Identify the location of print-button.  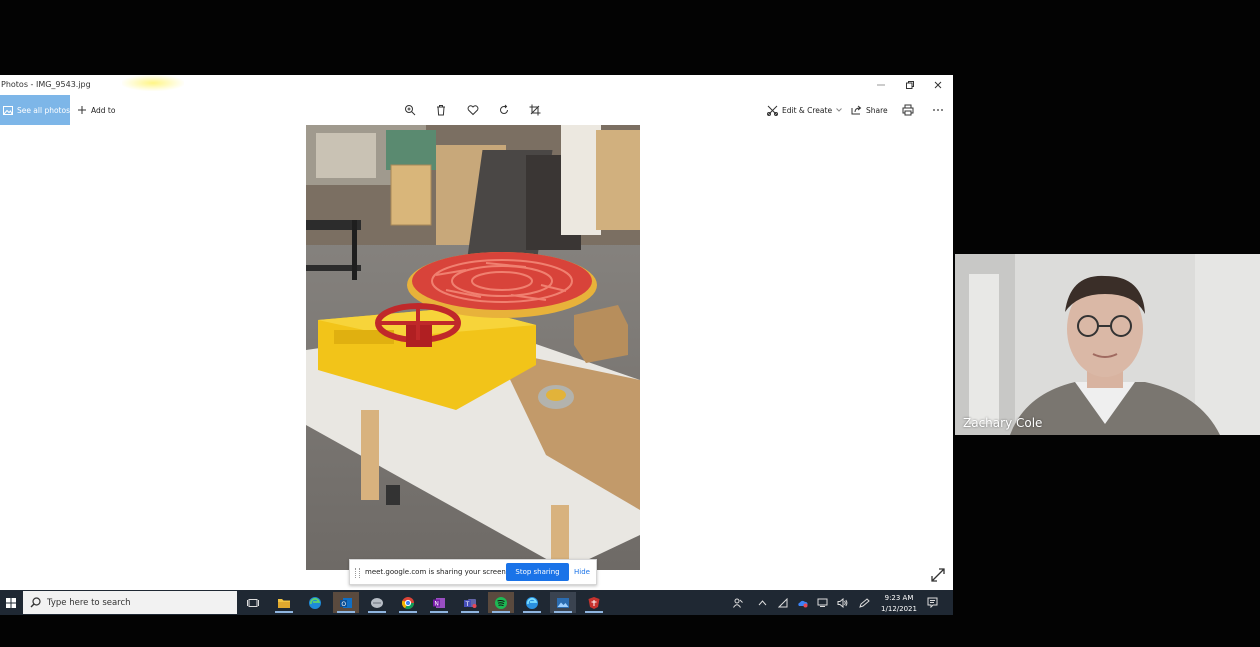
(908, 110).